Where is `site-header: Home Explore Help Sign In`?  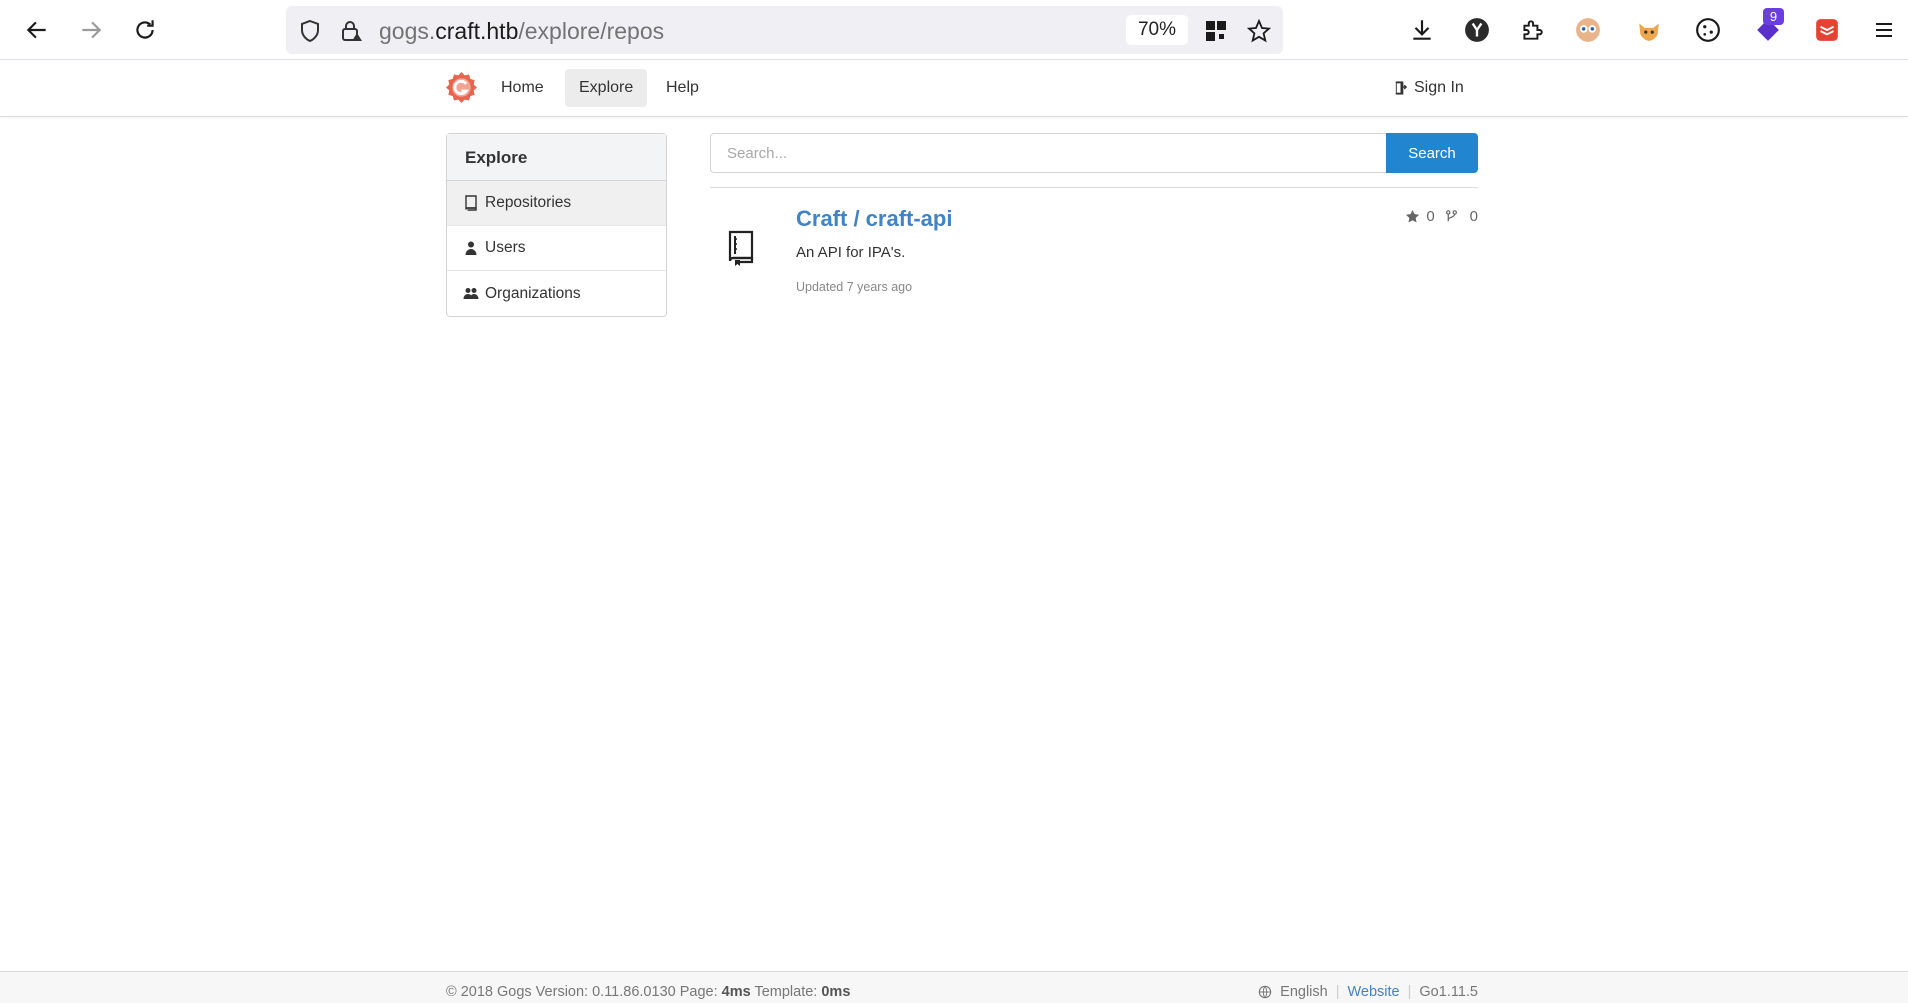
site-header: Home Explore Help Sign In is located at coordinates (954, 89).